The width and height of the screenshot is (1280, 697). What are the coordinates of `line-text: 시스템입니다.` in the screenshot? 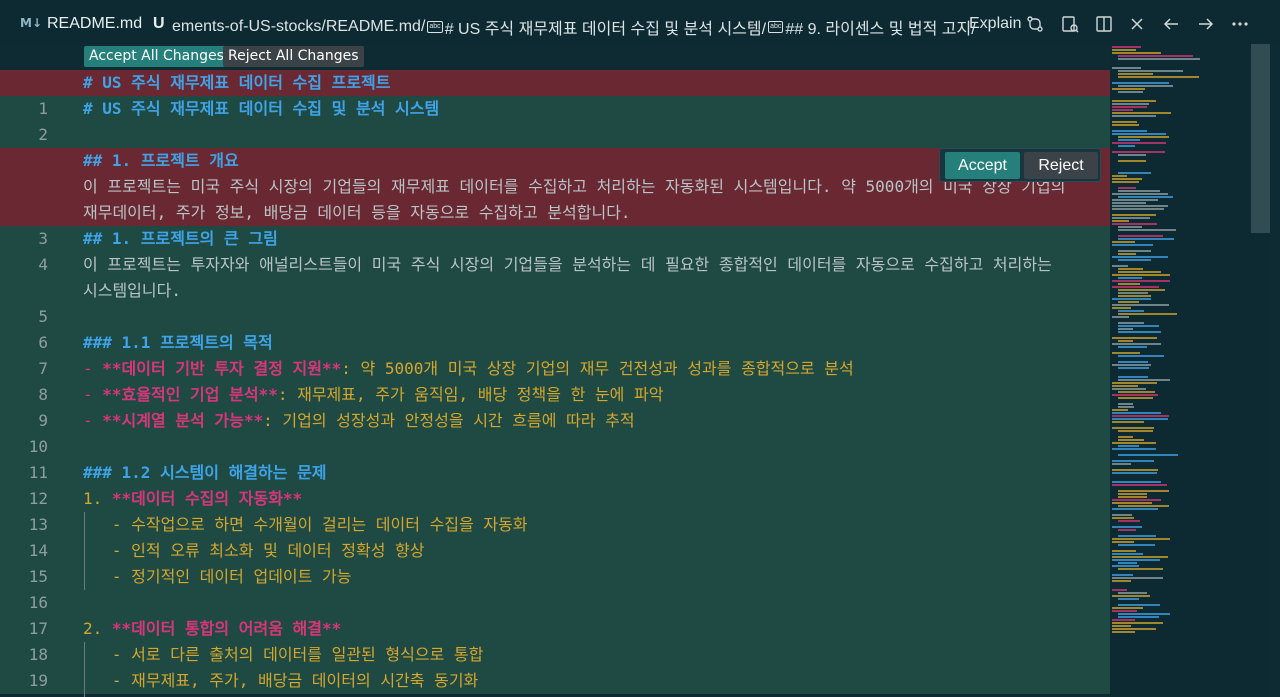 It's located at (132, 290).